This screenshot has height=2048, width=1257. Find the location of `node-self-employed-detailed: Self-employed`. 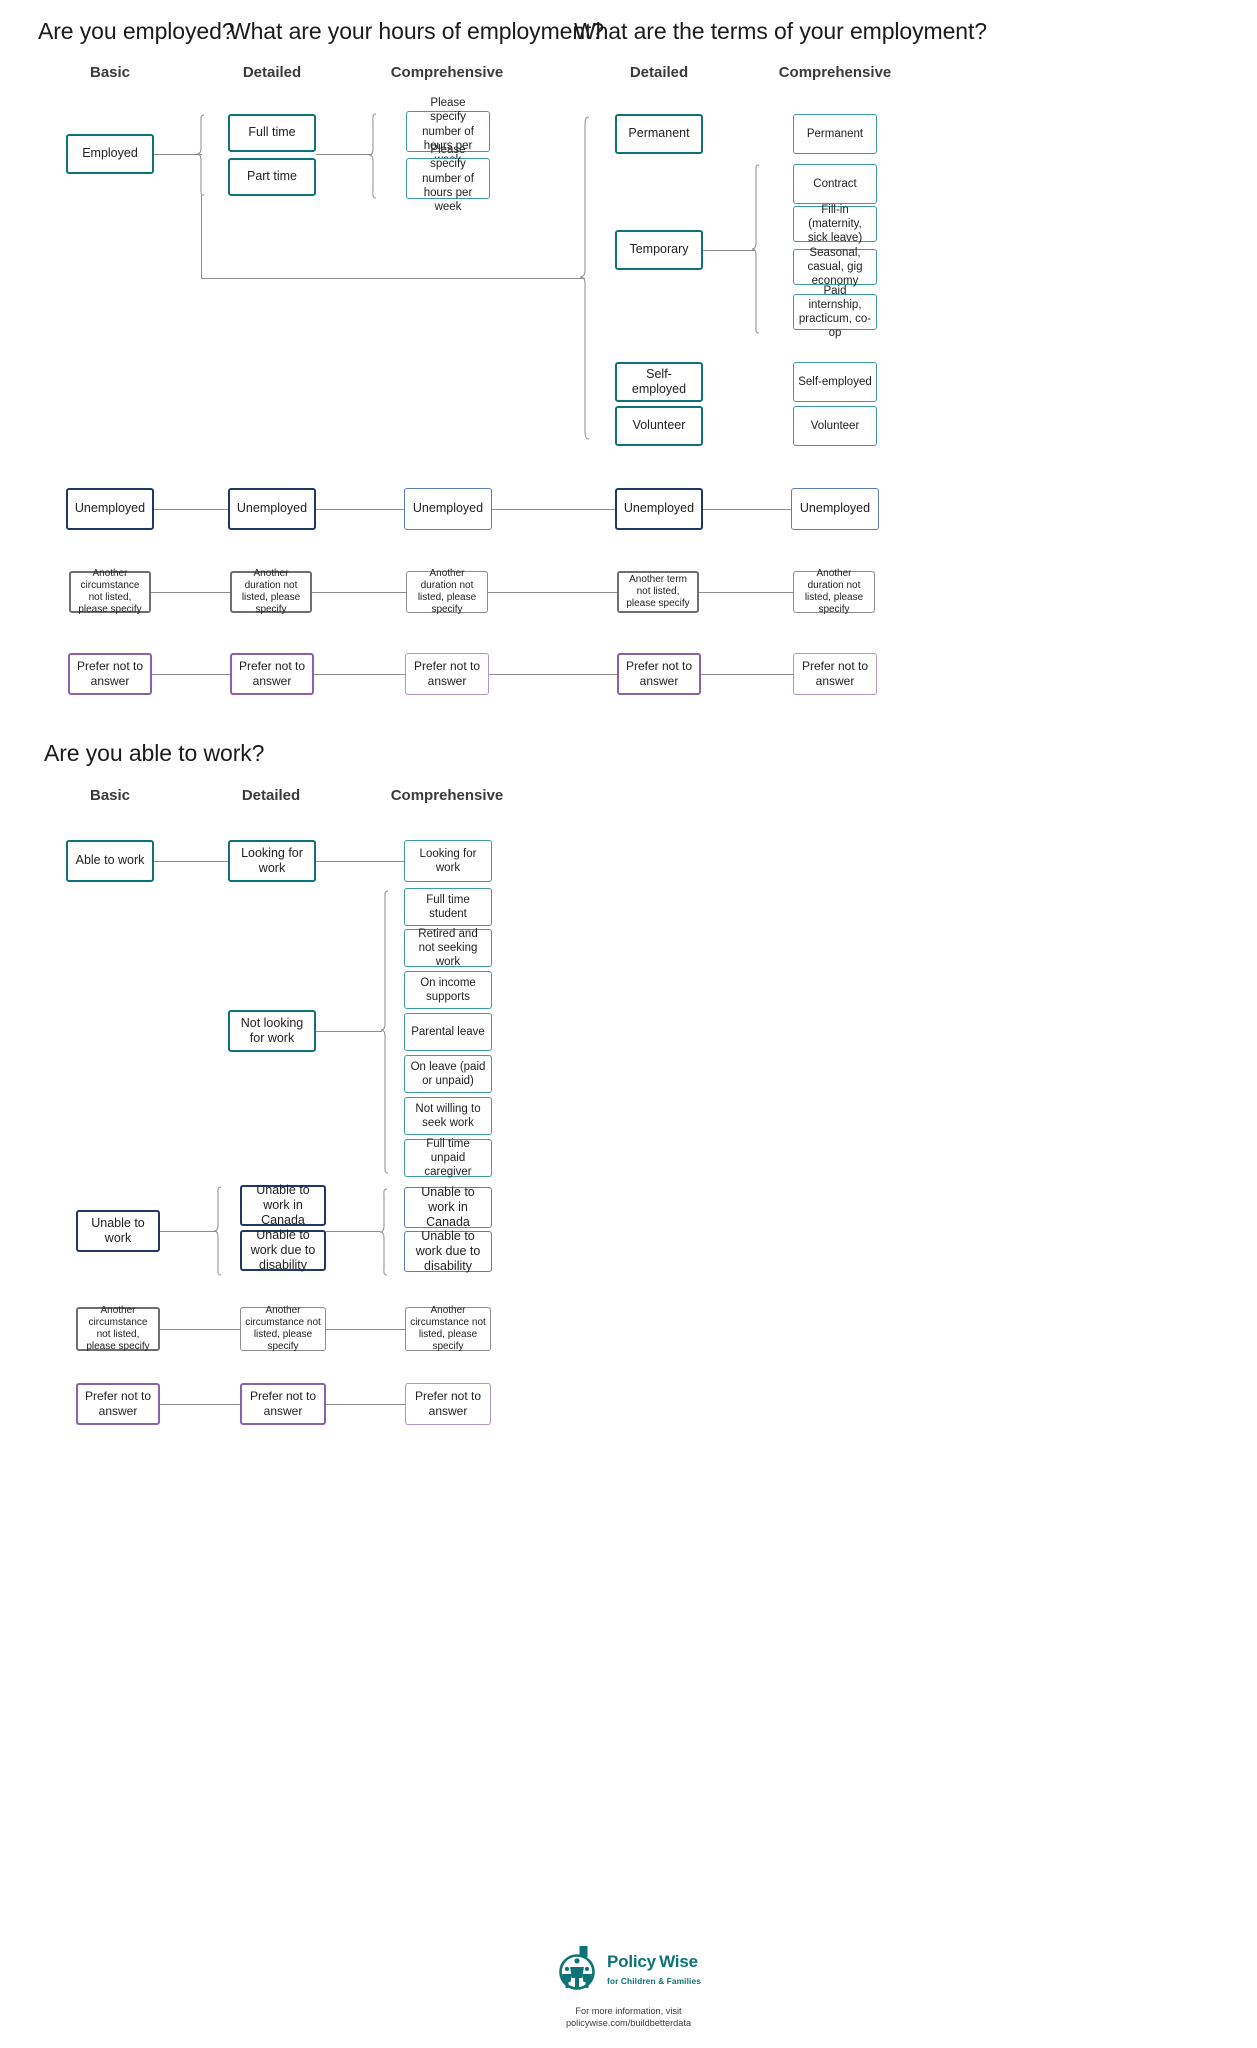

node-self-employed-detailed: Self-employed is located at coordinates (659, 382).